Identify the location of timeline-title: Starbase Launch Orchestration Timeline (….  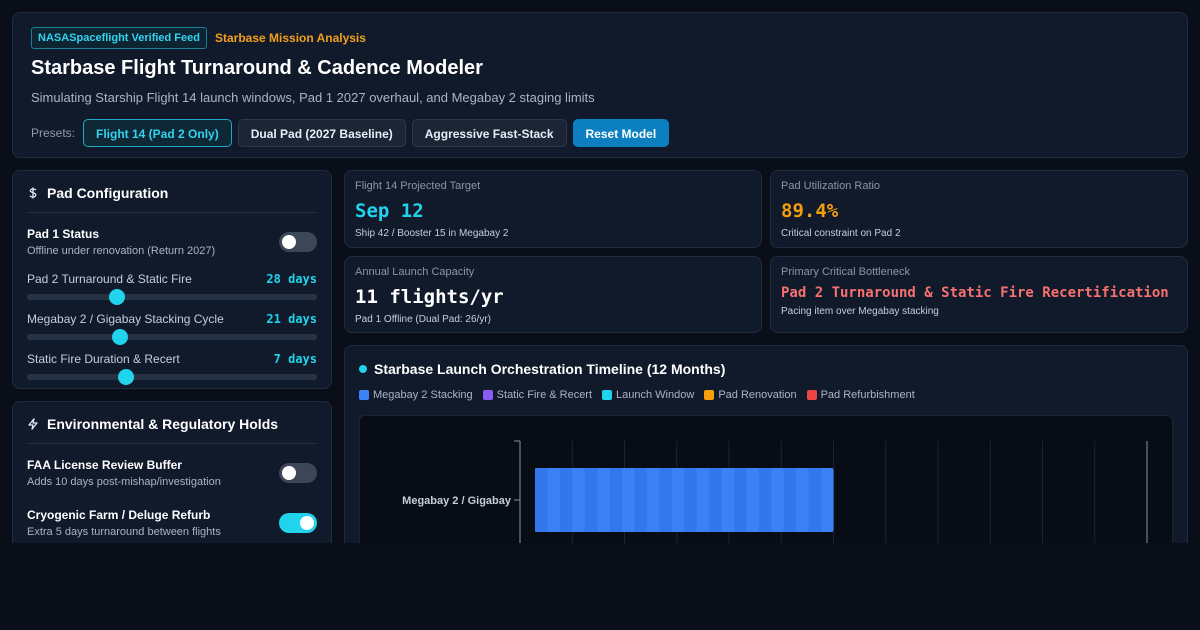
(766, 369).